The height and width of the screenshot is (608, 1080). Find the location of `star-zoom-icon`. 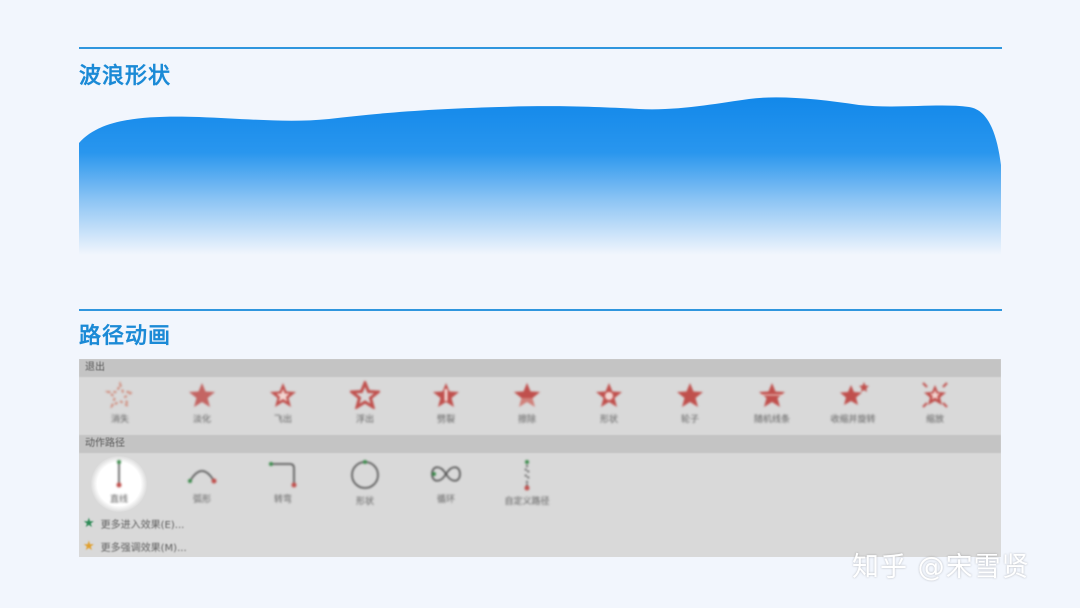

star-zoom-icon is located at coordinates (935, 395).